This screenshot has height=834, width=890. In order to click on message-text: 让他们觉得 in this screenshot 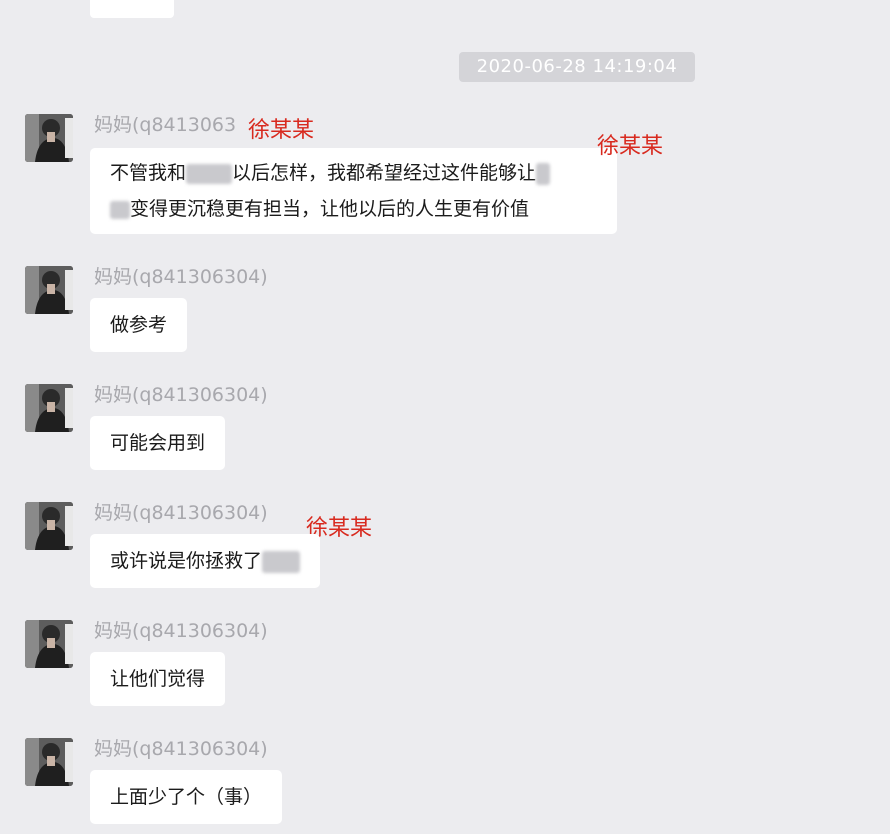, I will do `click(158, 679)`.